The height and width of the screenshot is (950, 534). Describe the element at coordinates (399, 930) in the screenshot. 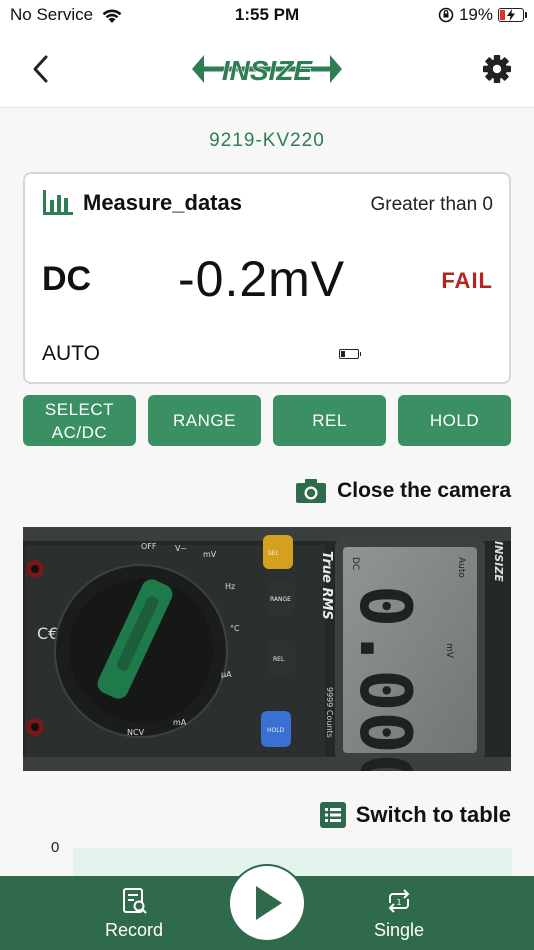

I see `single-label: Single` at that location.